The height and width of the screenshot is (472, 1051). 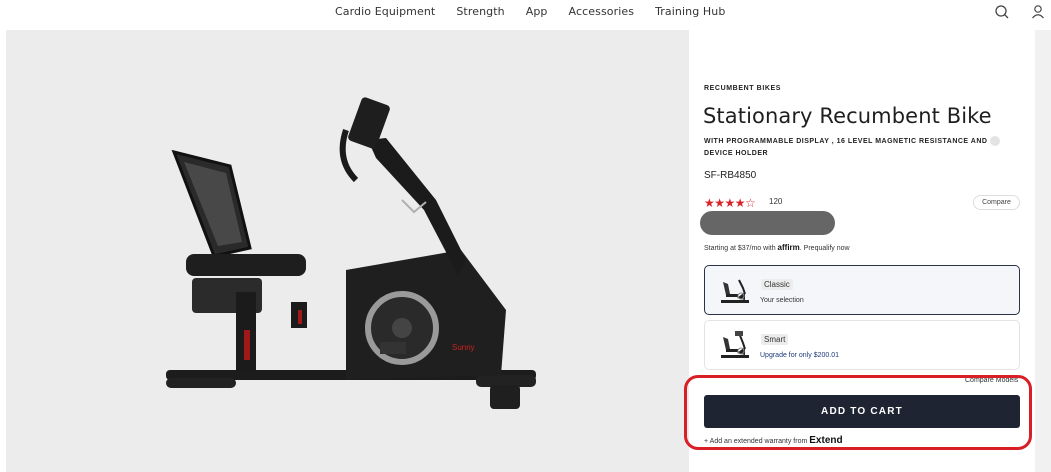 I want to click on price-redacted, so click(x=767, y=223).